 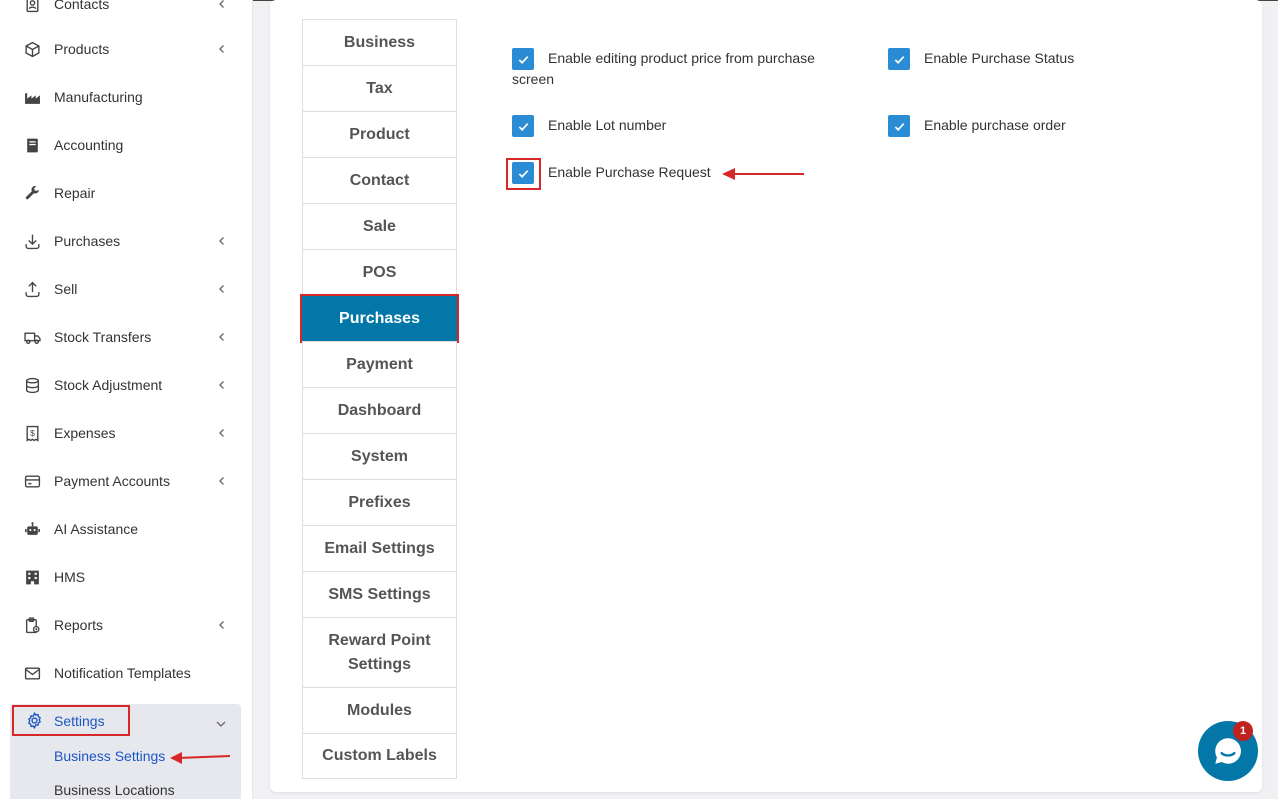 I want to click on truck-icon, so click(x=32, y=337).